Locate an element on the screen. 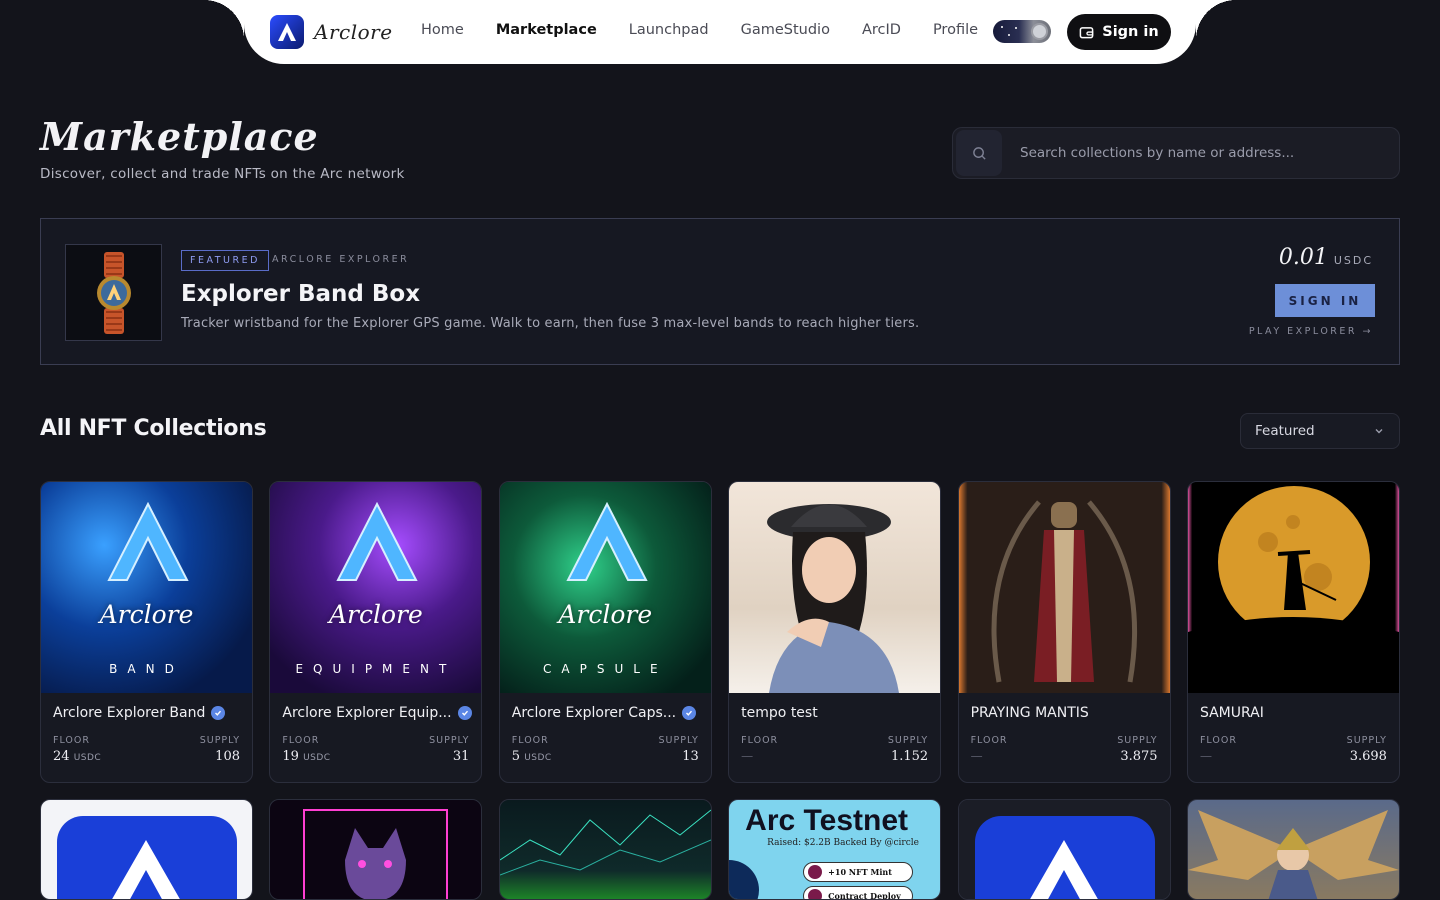  collection-name: SAMURAI is located at coordinates (1231, 713).